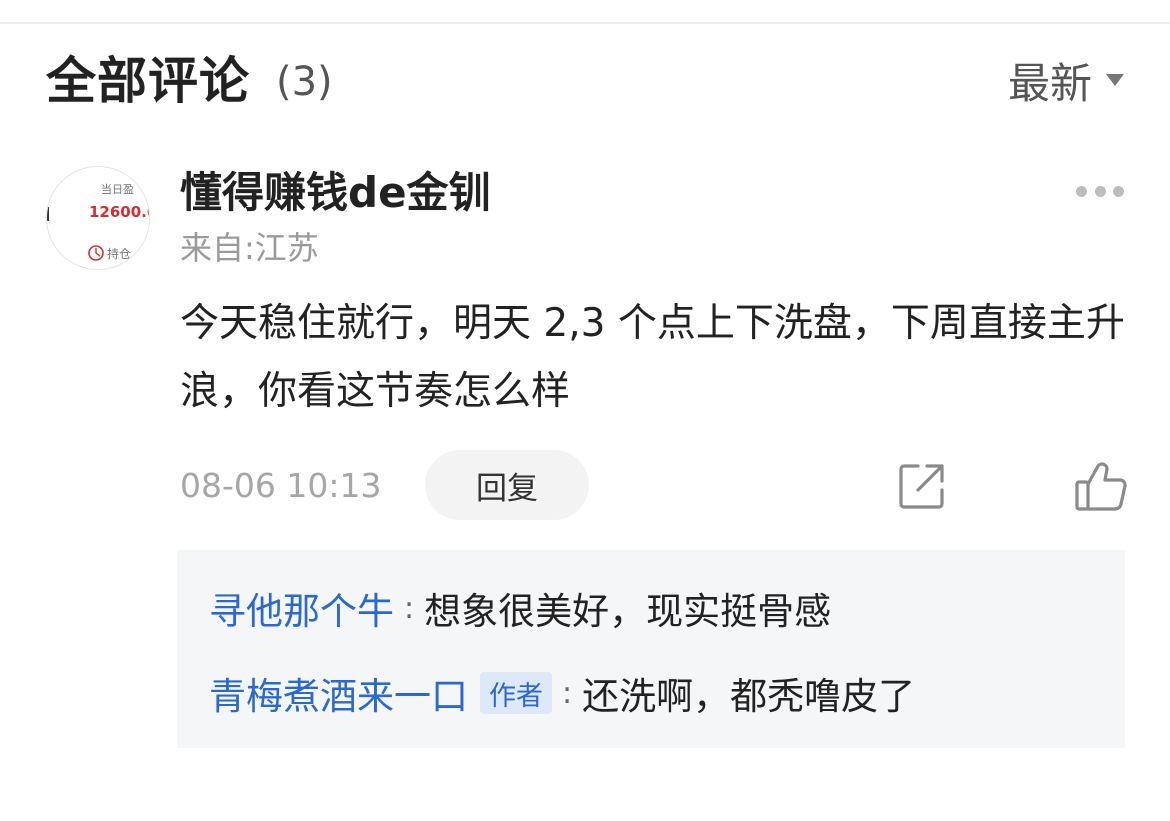 The image size is (1170, 821). What do you see at coordinates (922, 486) in the screenshot?
I see `share-icon` at bounding box center [922, 486].